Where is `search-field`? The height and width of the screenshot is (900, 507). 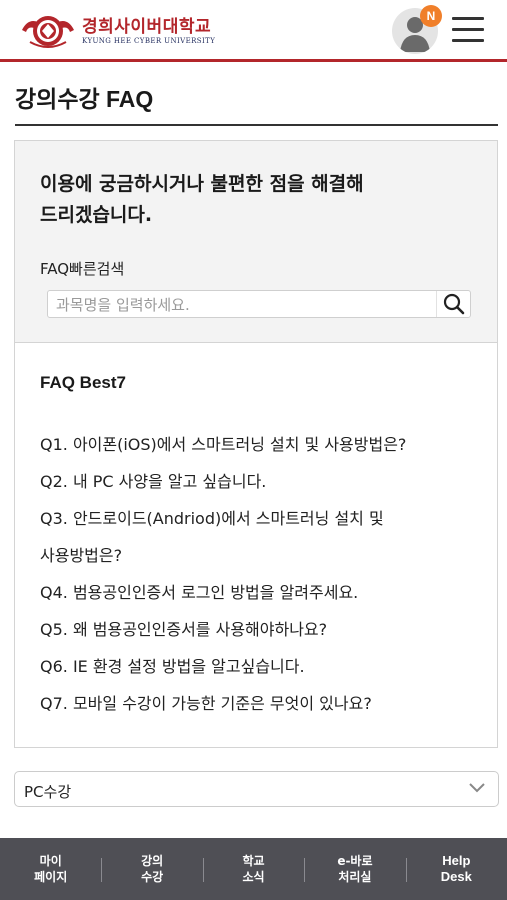
search-field is located at coordinates (259, 304).